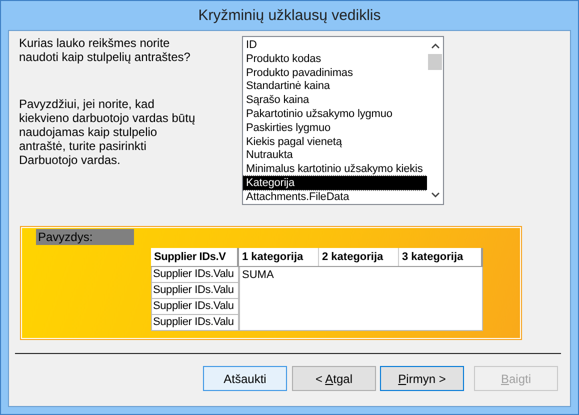  I want to click on column-header: 2 kategorija, so click(359, 257).